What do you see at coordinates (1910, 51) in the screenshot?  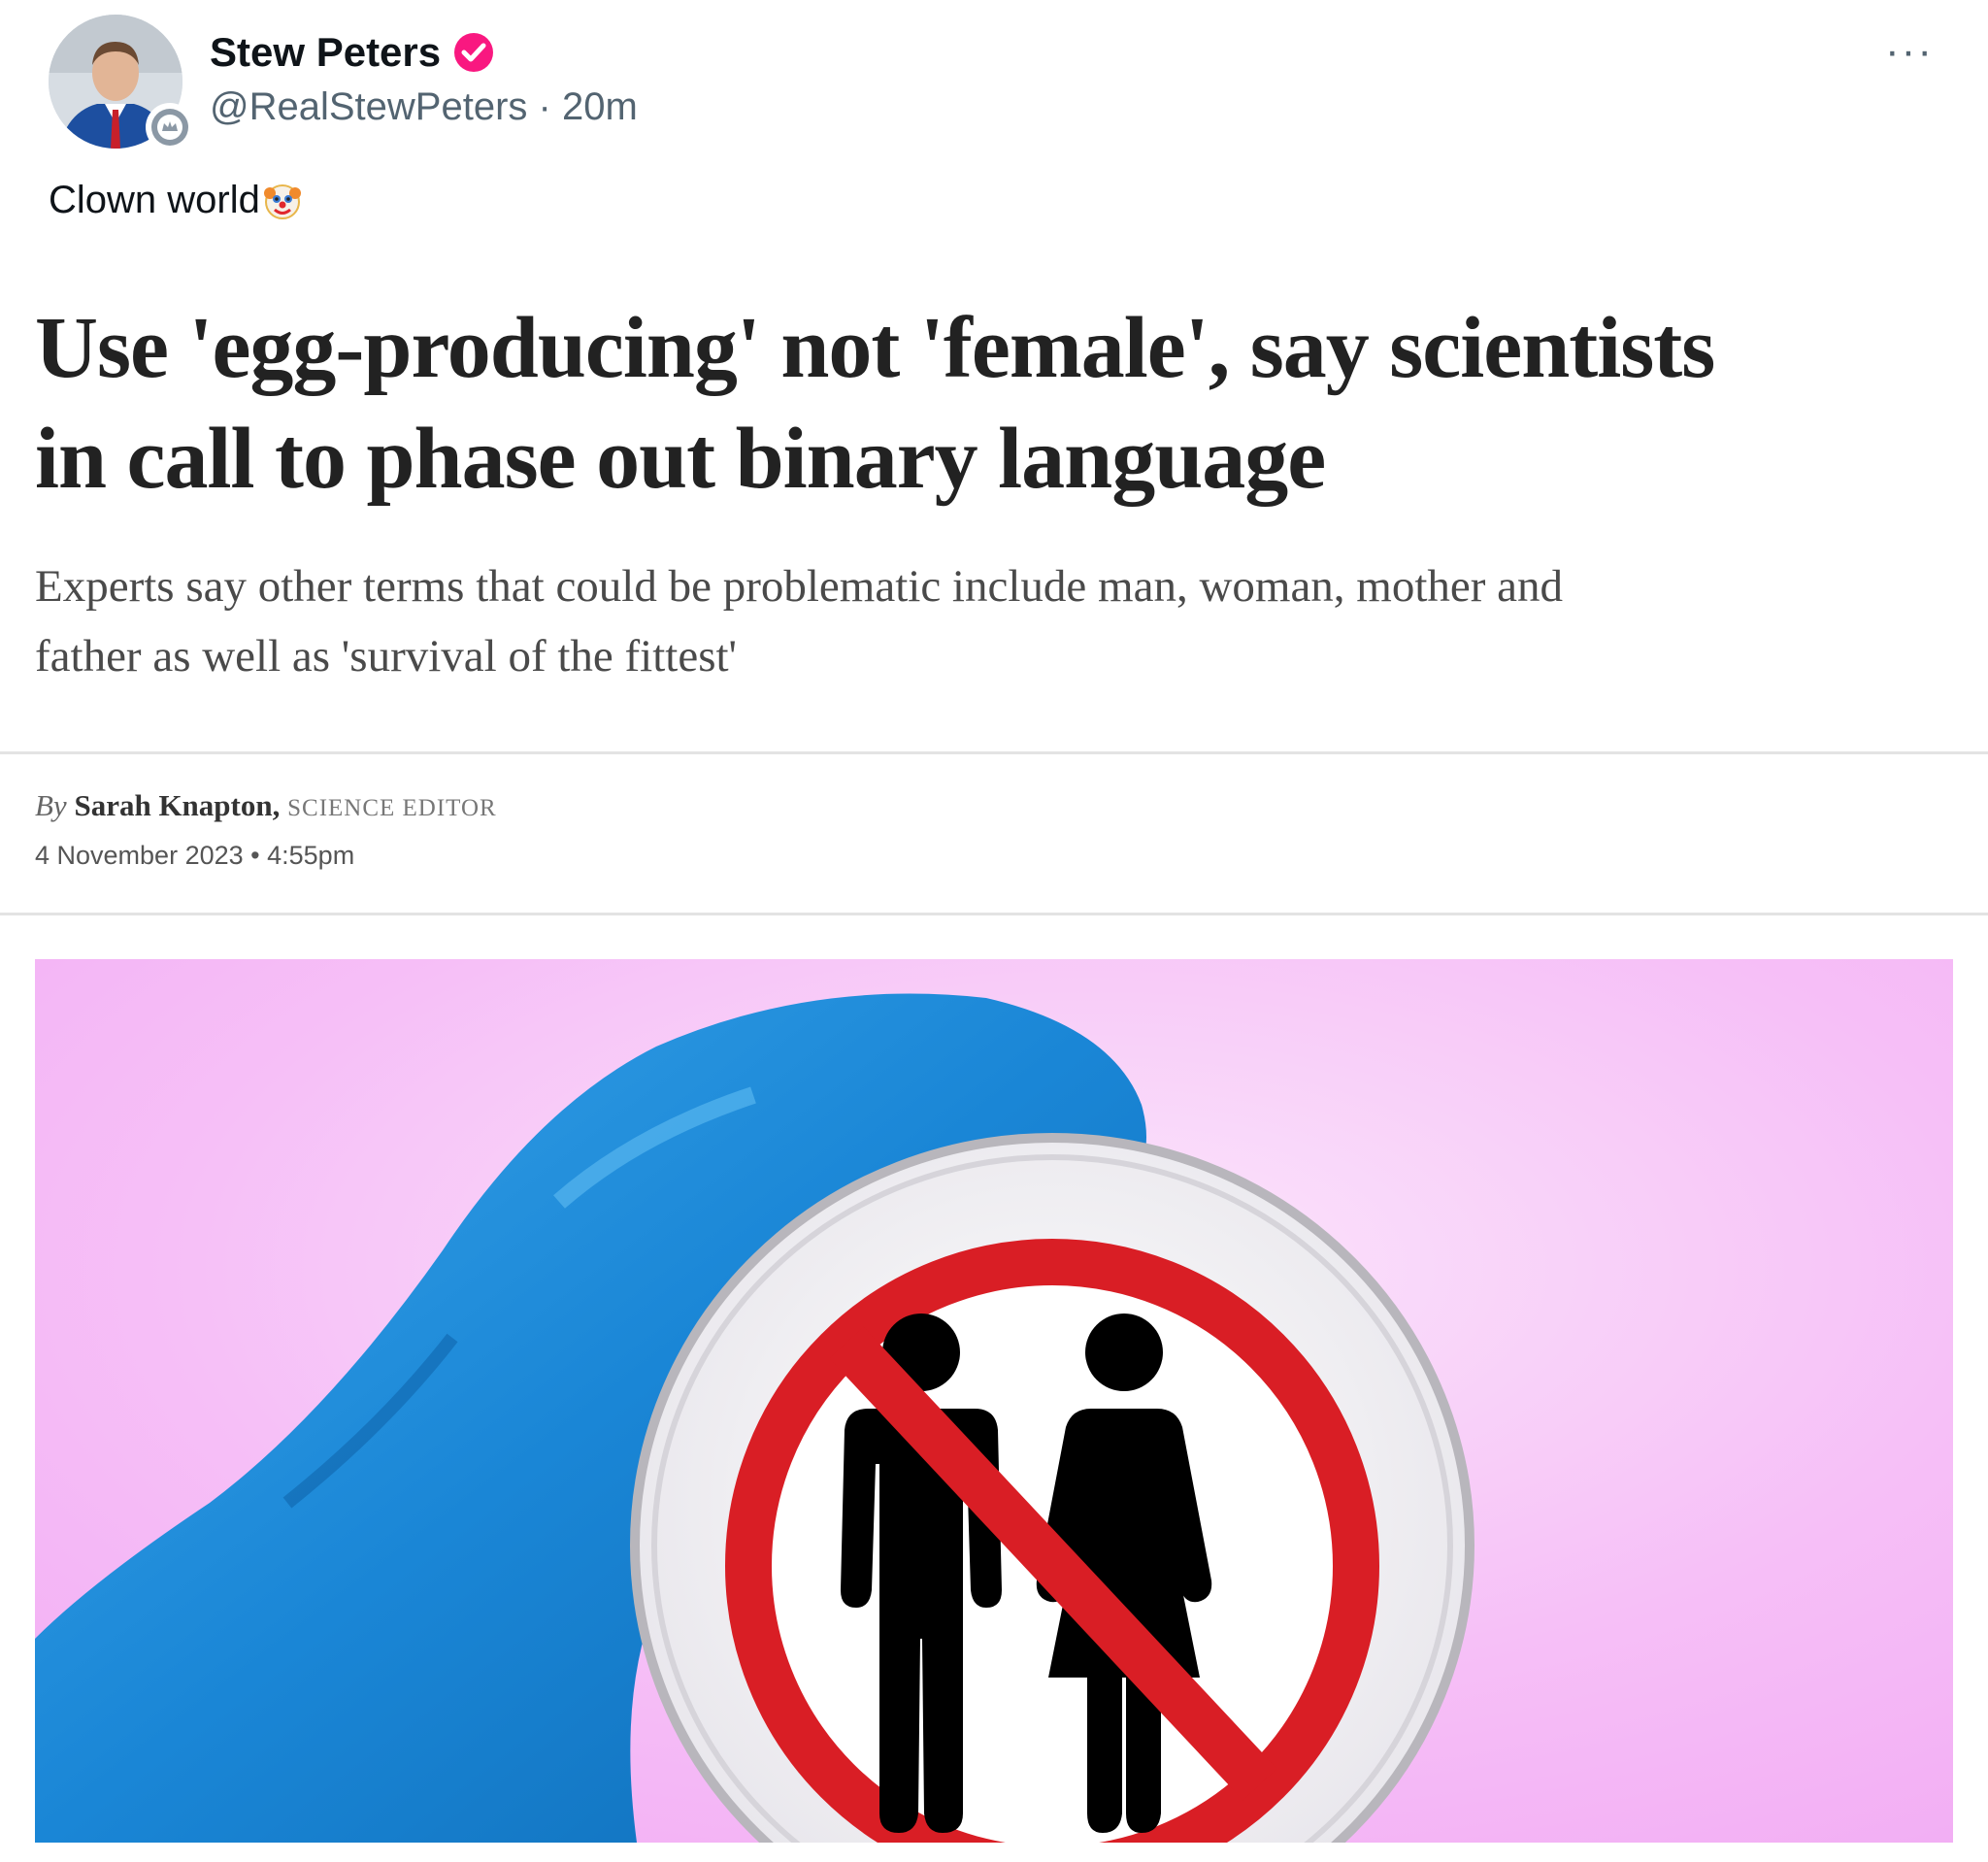 I see `more-options-button: ···` at bounding box center [1910, 51].